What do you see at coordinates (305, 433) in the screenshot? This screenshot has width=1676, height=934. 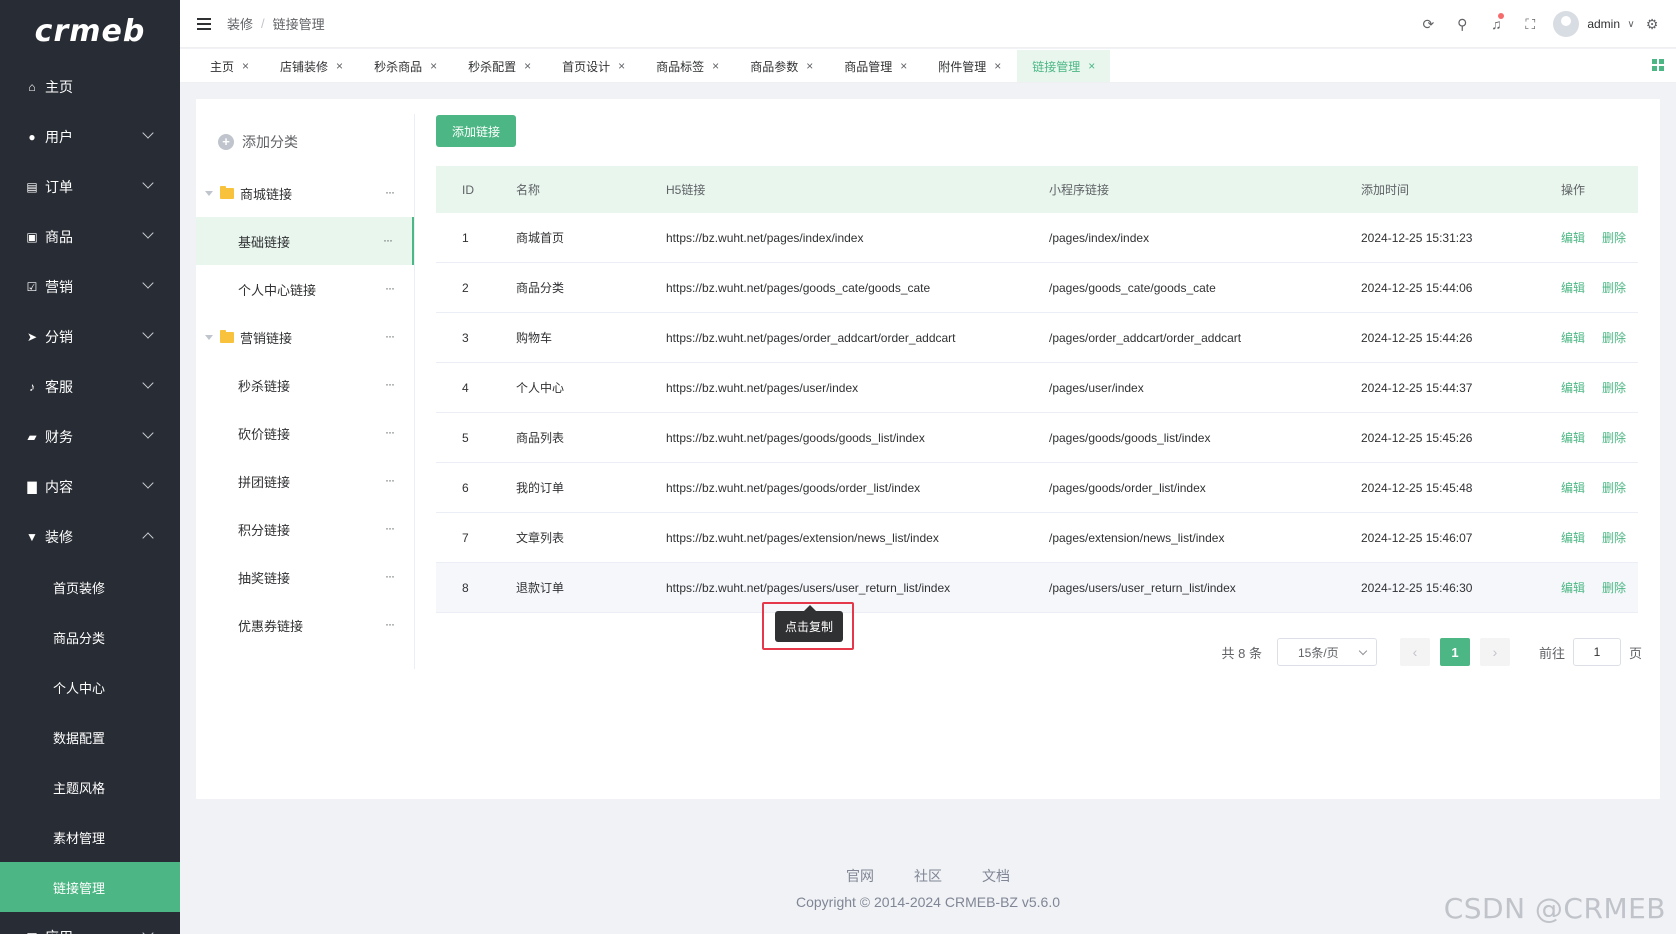 I see `tree-item: 砍价链接 ···` at bounding box center [305, 433].